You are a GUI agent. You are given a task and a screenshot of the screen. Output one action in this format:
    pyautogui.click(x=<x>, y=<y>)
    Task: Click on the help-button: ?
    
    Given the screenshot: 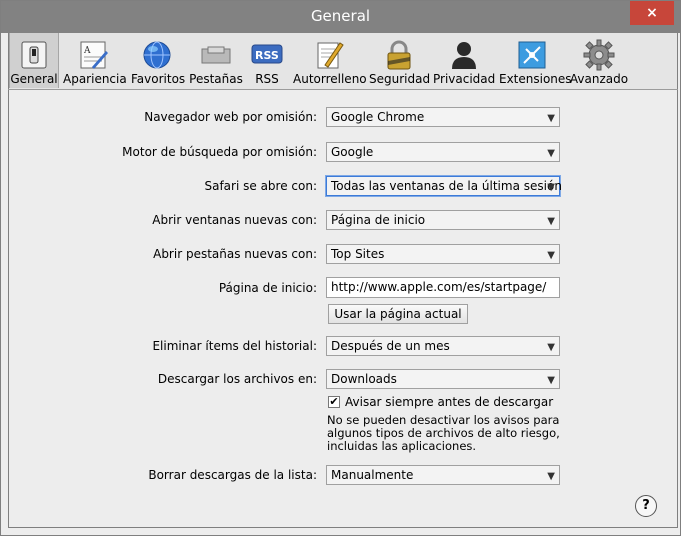 What is the action you would take?
    pyautogui.click(x=646, y=506)
    